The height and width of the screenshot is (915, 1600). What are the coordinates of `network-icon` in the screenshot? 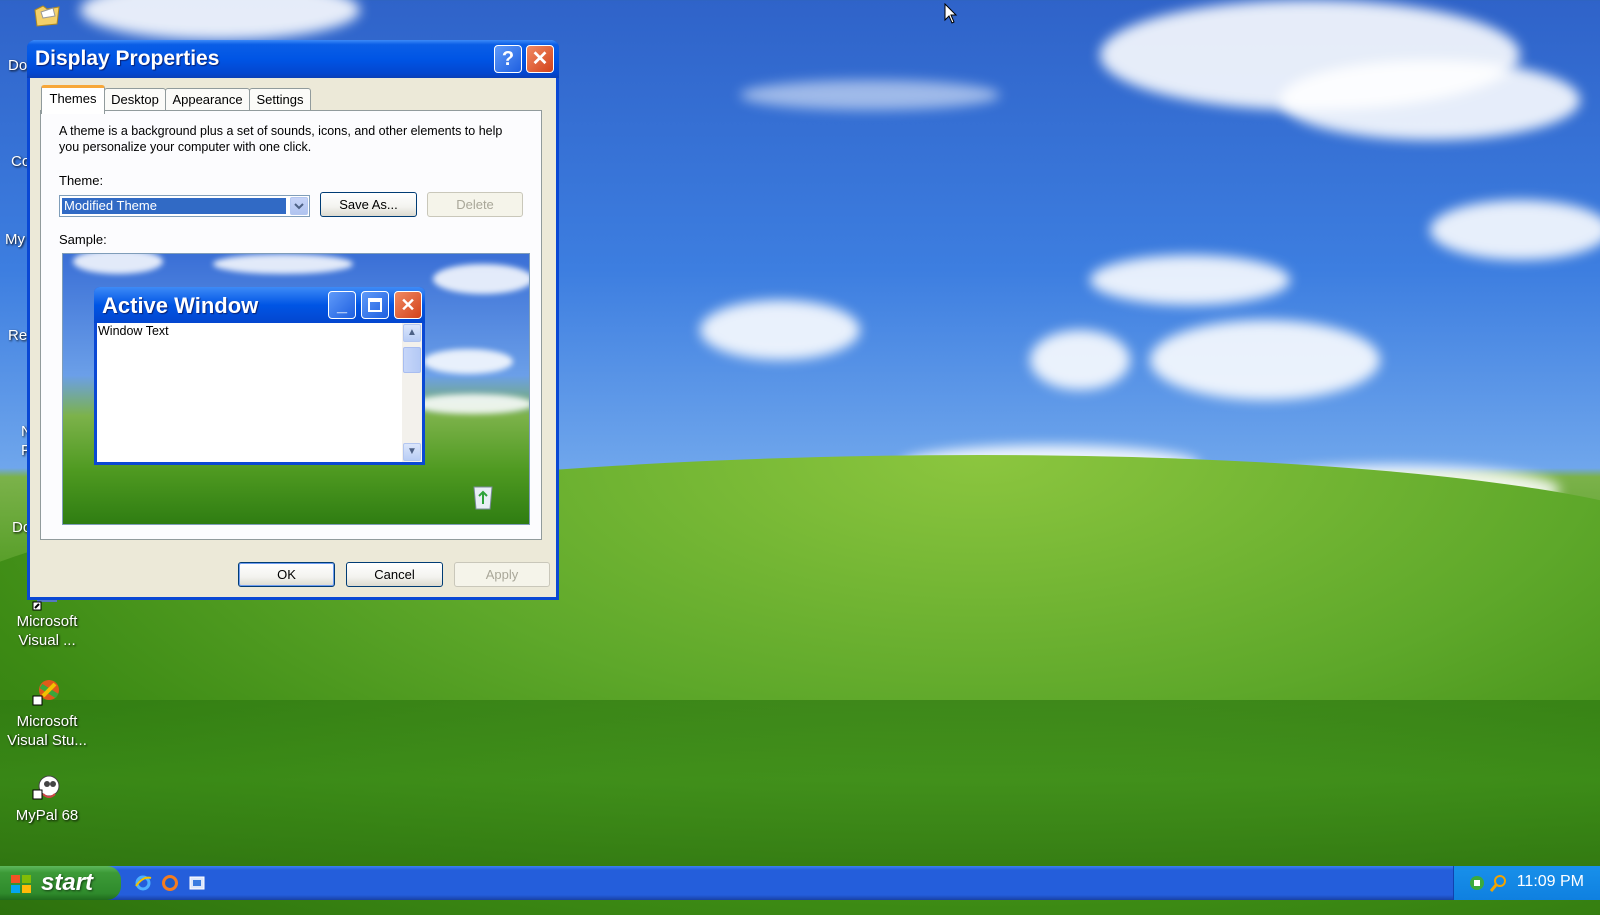 It's located at (1477, 883).